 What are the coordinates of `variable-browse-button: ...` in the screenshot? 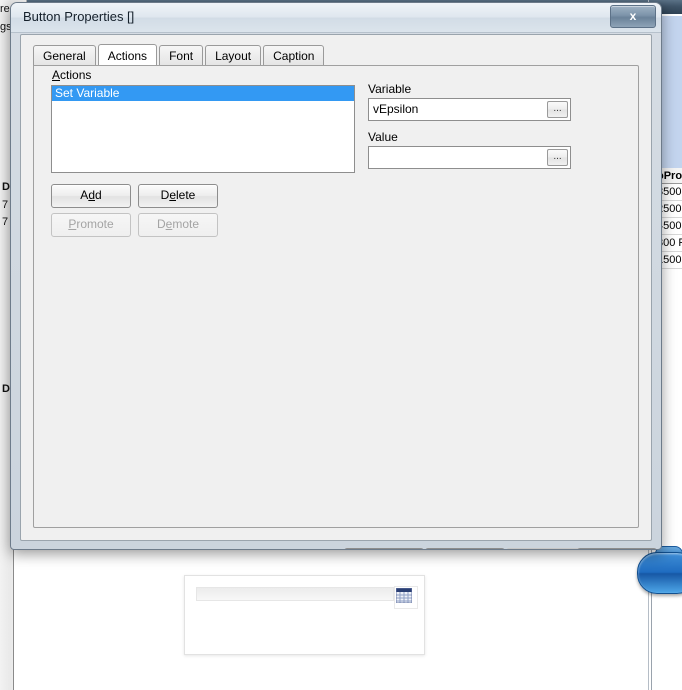 It's located at (557, 109).